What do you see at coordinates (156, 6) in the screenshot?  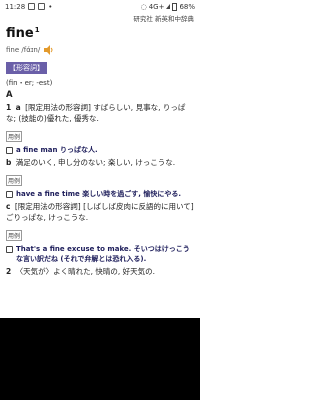 I see `network-type: 4G+` at bounding box center [156, 6].